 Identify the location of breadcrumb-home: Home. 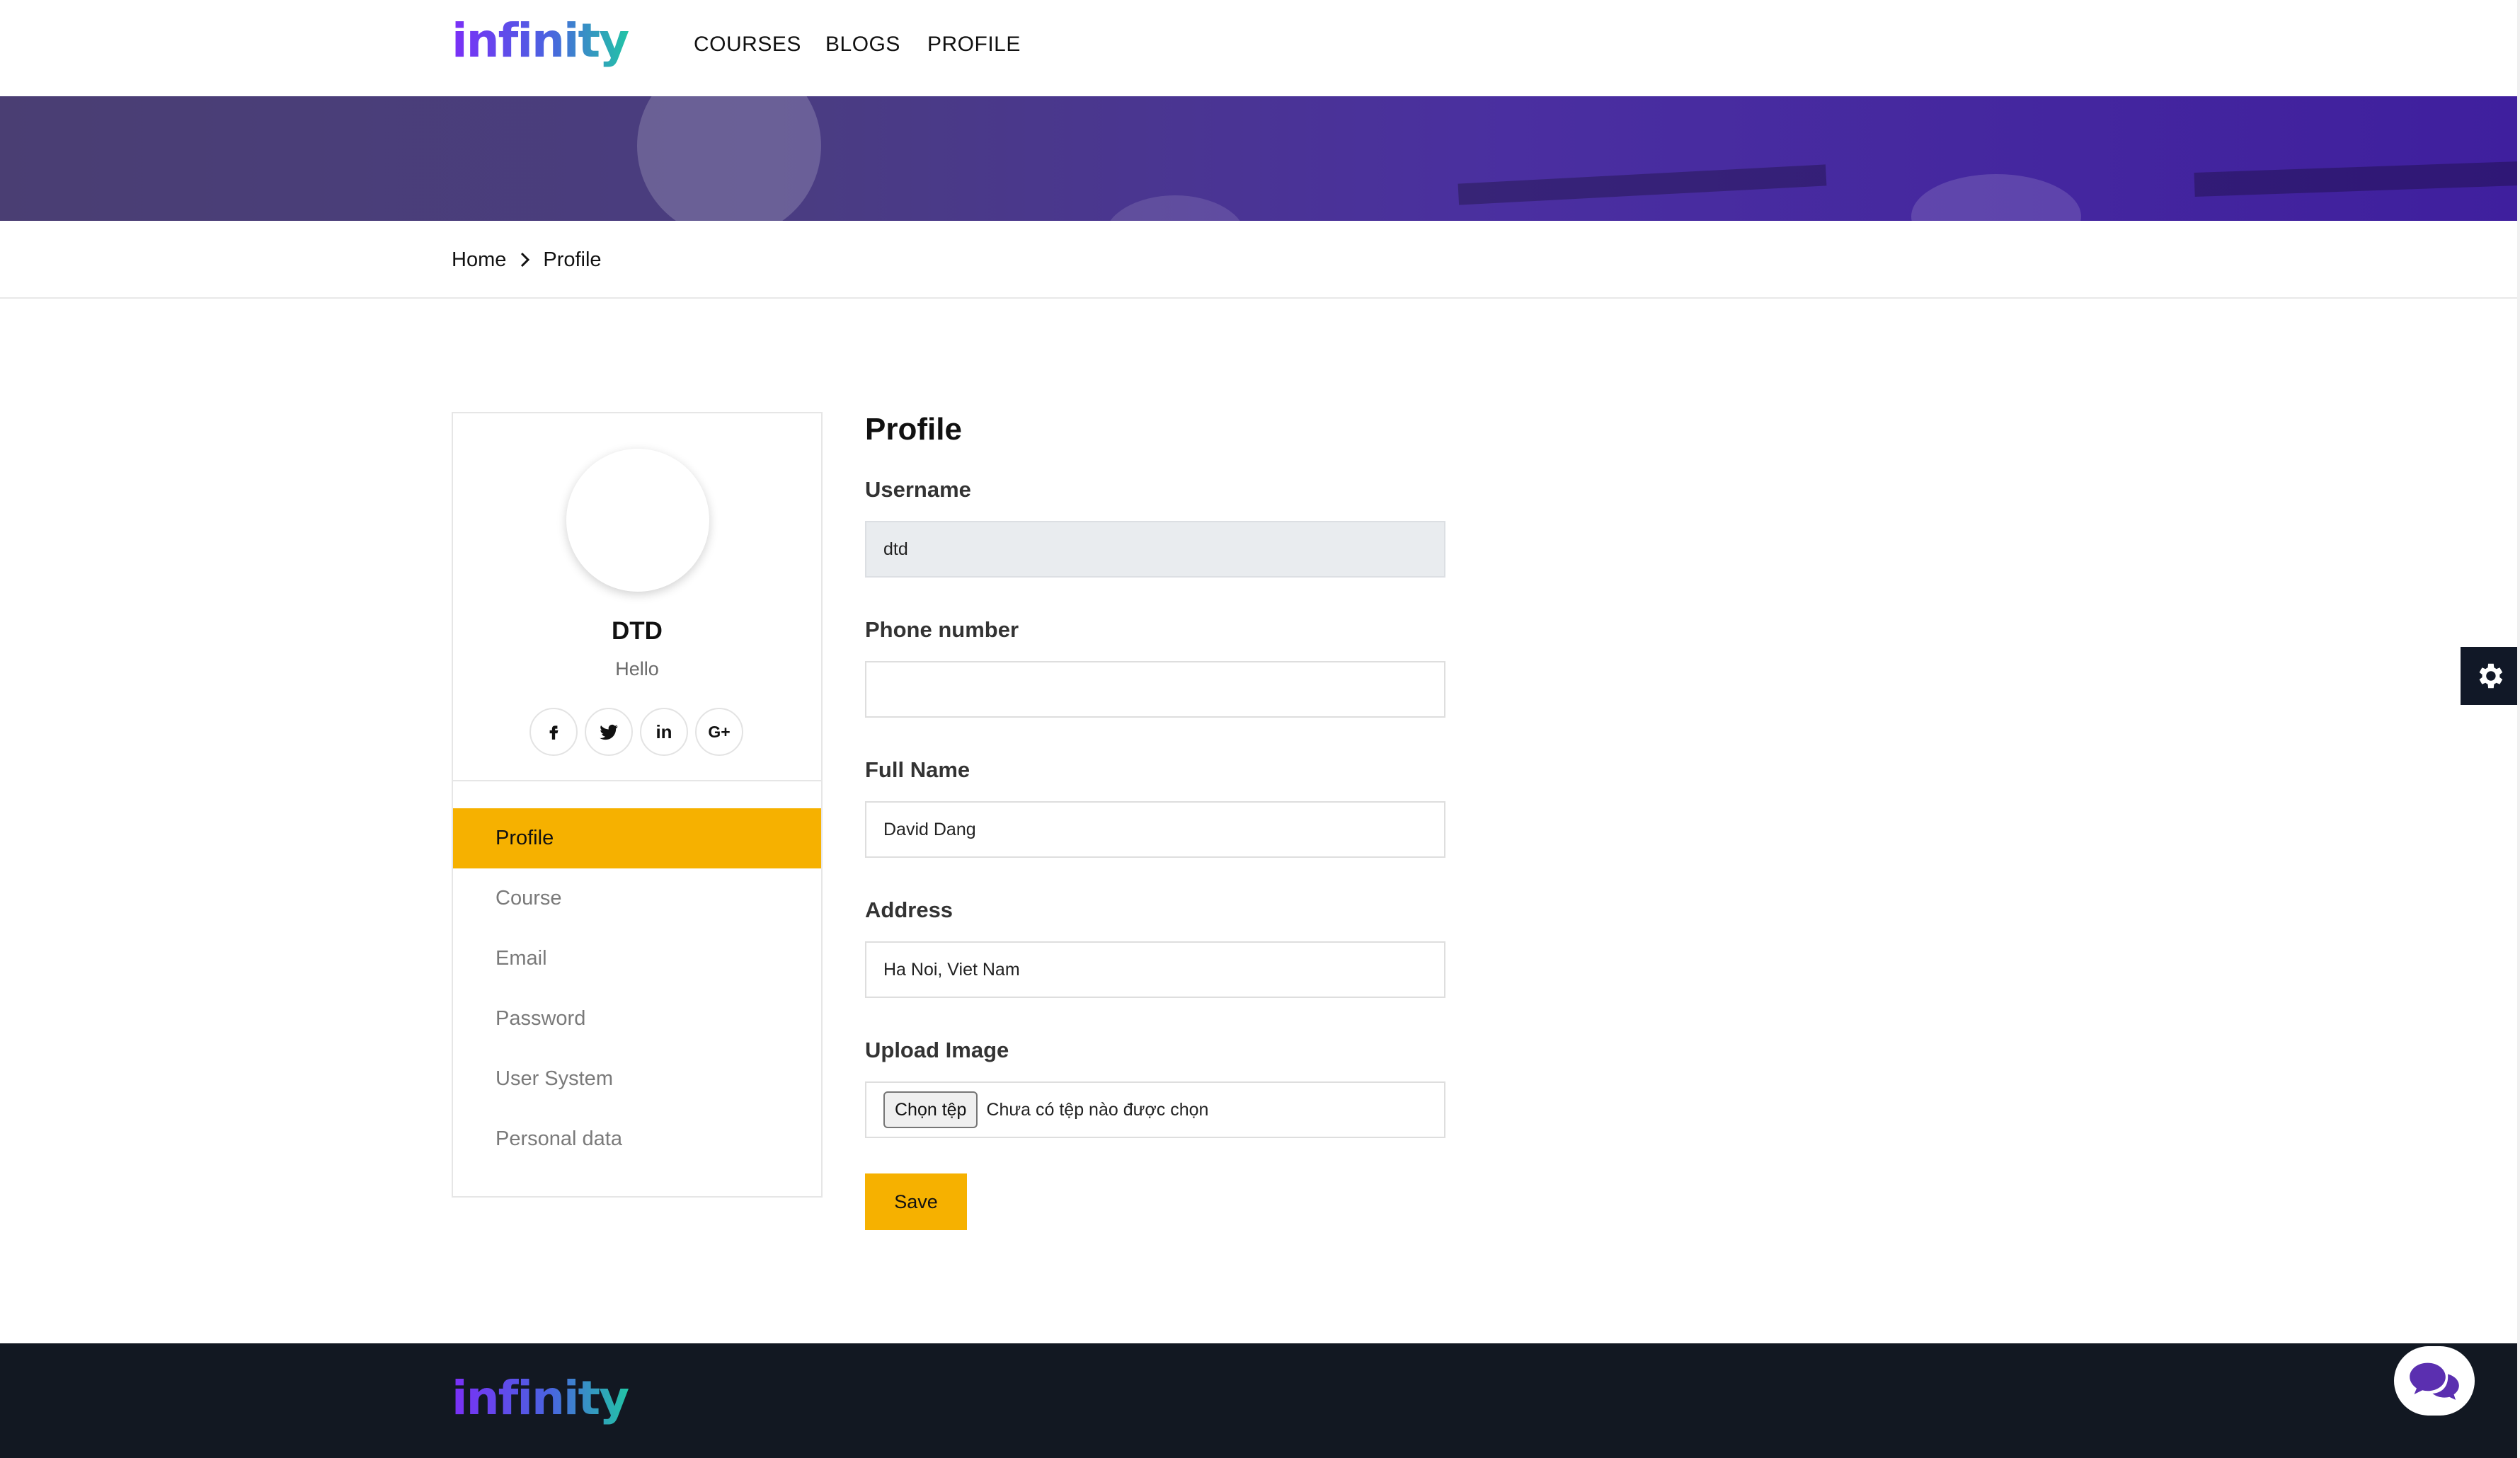
(479, 260).